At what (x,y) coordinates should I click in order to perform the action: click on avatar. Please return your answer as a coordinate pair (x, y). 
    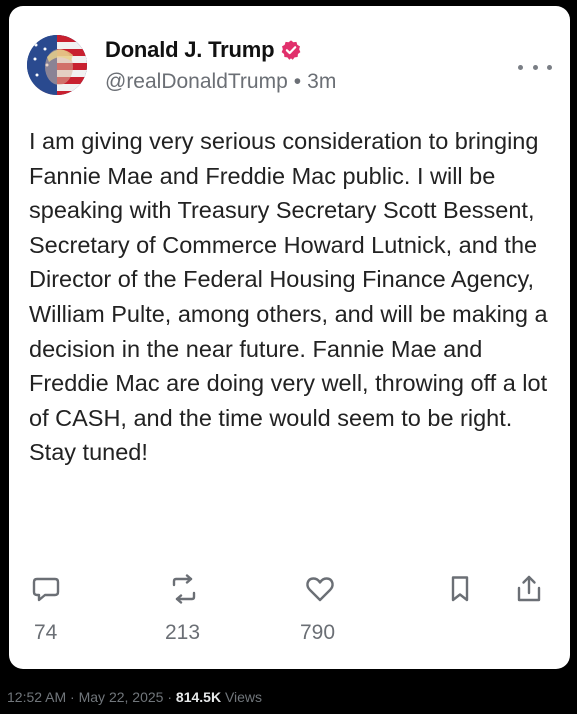
    Looking at the image, I should click on (57, 65).